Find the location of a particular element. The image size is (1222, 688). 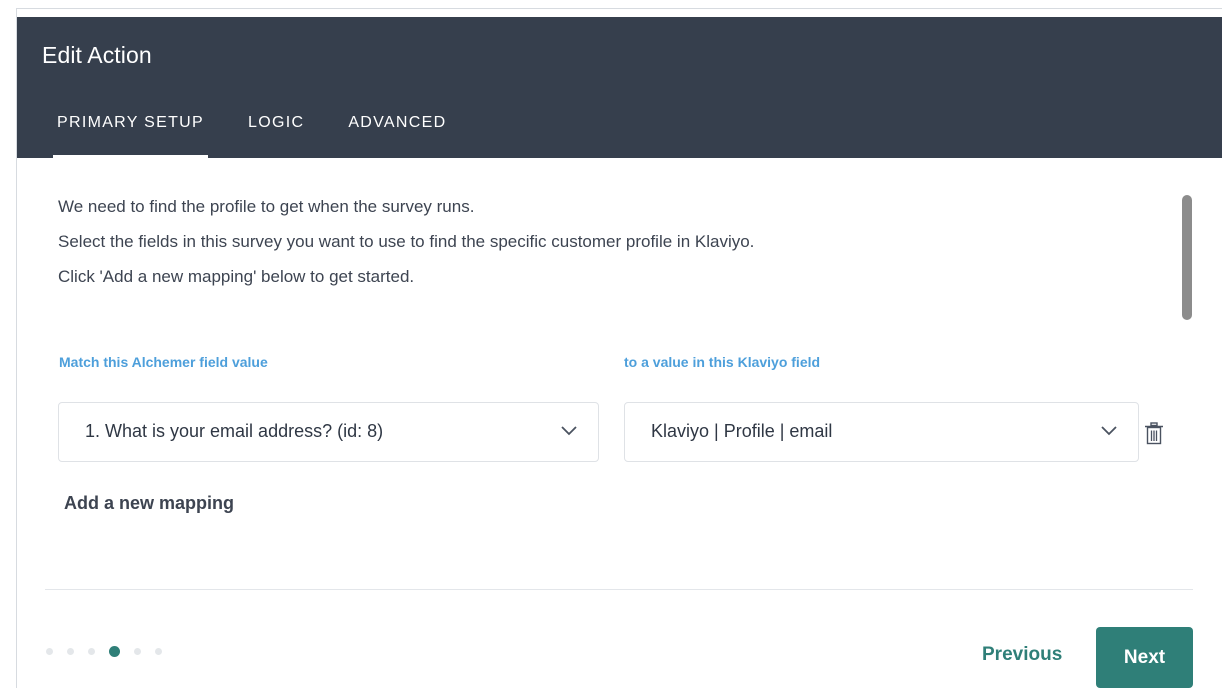

tab-advanced: ADVANCED is located at coordinates (397, 133).